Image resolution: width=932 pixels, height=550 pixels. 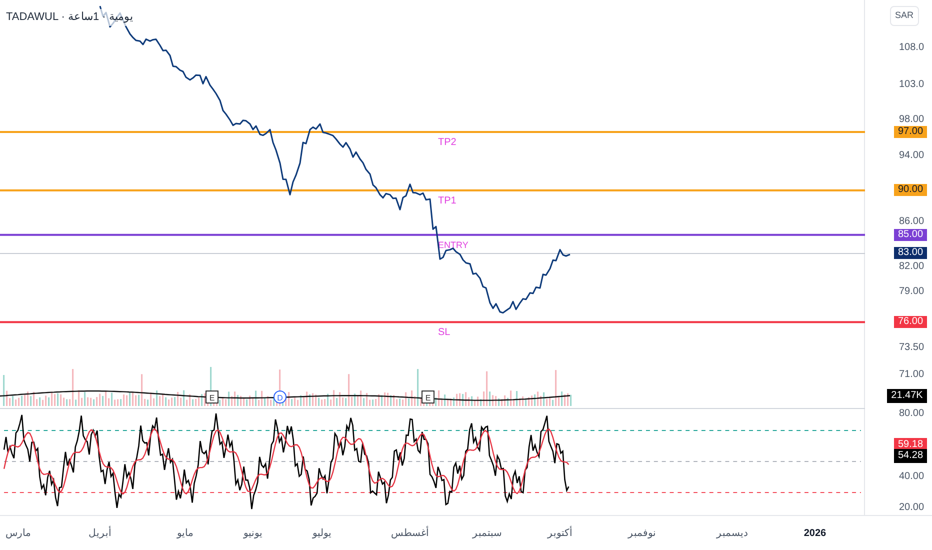 I want to click on price-tag: 97.00, so click(x=910, y=132).